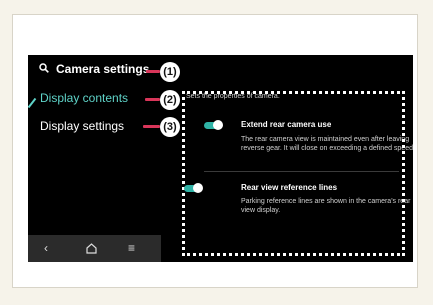  I want to click on menu-item-display-settings: Display settings, so click(82, 126).